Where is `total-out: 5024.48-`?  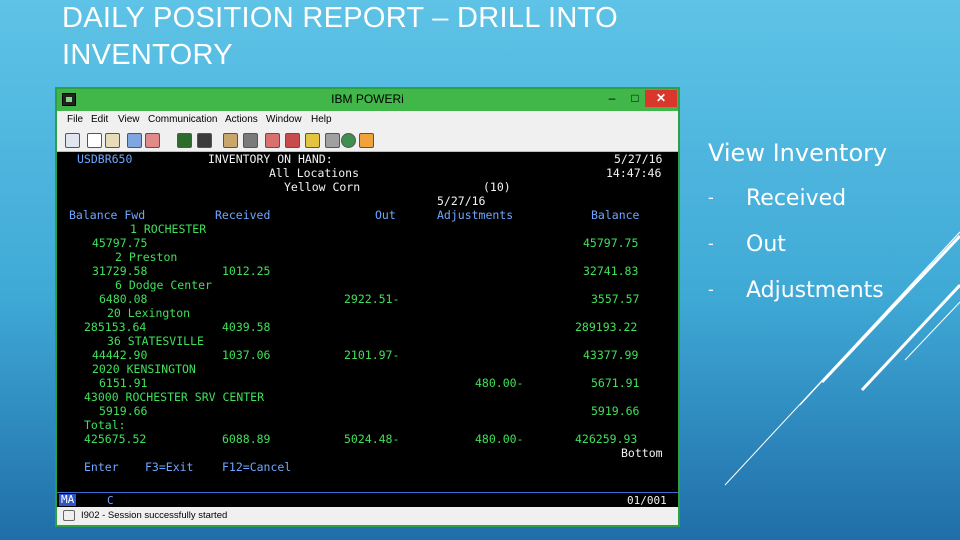 total-out: 5024.48- is located at coordinates (372, 439).